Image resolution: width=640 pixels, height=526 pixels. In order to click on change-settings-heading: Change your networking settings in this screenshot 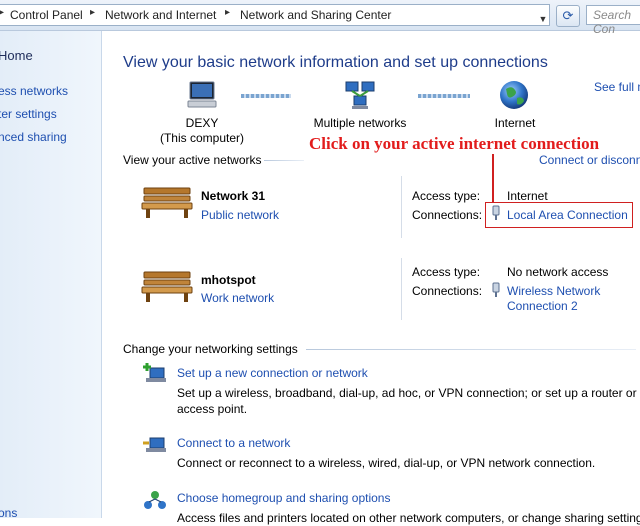, I will do `click(210, 349)`.